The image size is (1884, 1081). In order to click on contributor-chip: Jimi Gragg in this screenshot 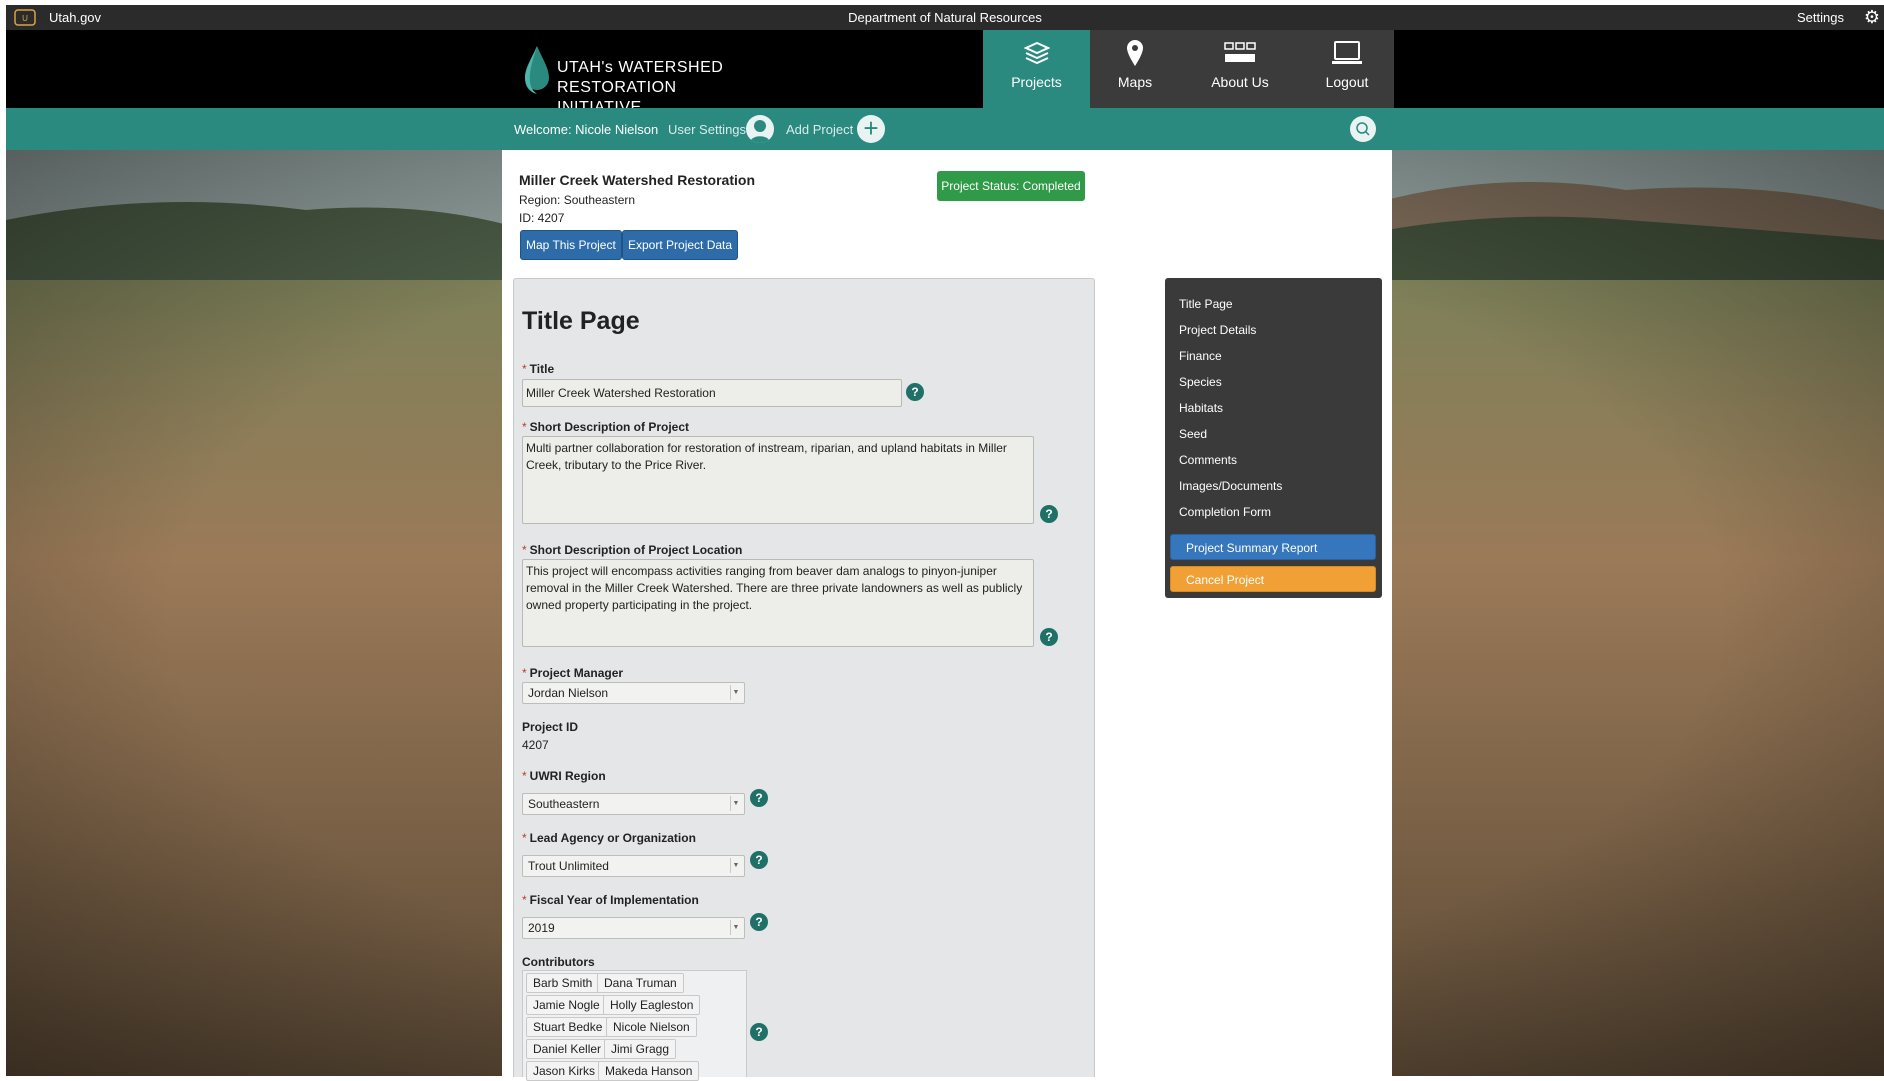, I will do `click(640, 1049)`.